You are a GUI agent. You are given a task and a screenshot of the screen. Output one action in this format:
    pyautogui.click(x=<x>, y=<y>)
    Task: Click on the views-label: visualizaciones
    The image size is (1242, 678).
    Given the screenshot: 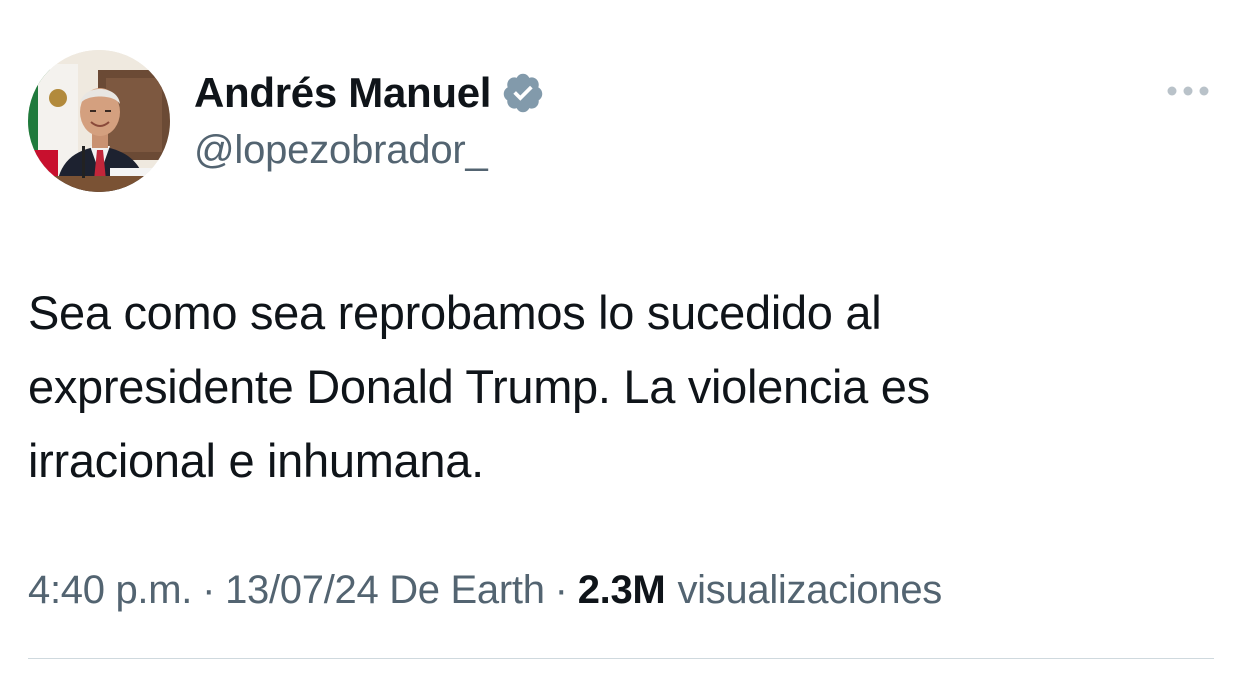 What is the action you would take?
    pyautogui.click(x=809, y=590)
    